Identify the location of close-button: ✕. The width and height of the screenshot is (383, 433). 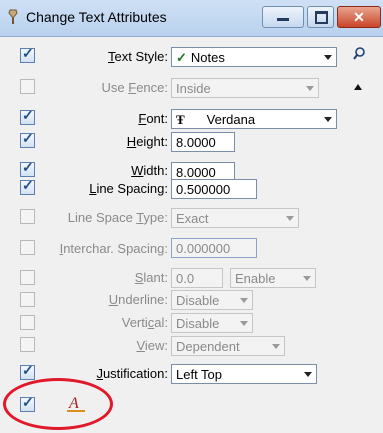
(359, 17).